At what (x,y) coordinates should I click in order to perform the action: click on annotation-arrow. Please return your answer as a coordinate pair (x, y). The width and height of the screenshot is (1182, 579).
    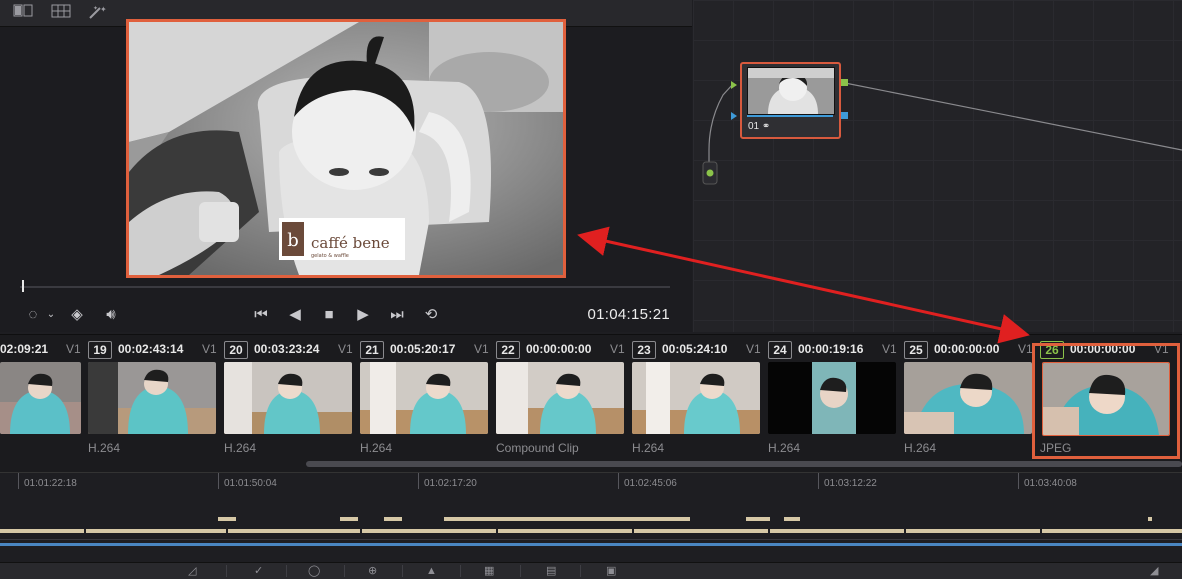
    Looking at the image, I should click on (803, 285).